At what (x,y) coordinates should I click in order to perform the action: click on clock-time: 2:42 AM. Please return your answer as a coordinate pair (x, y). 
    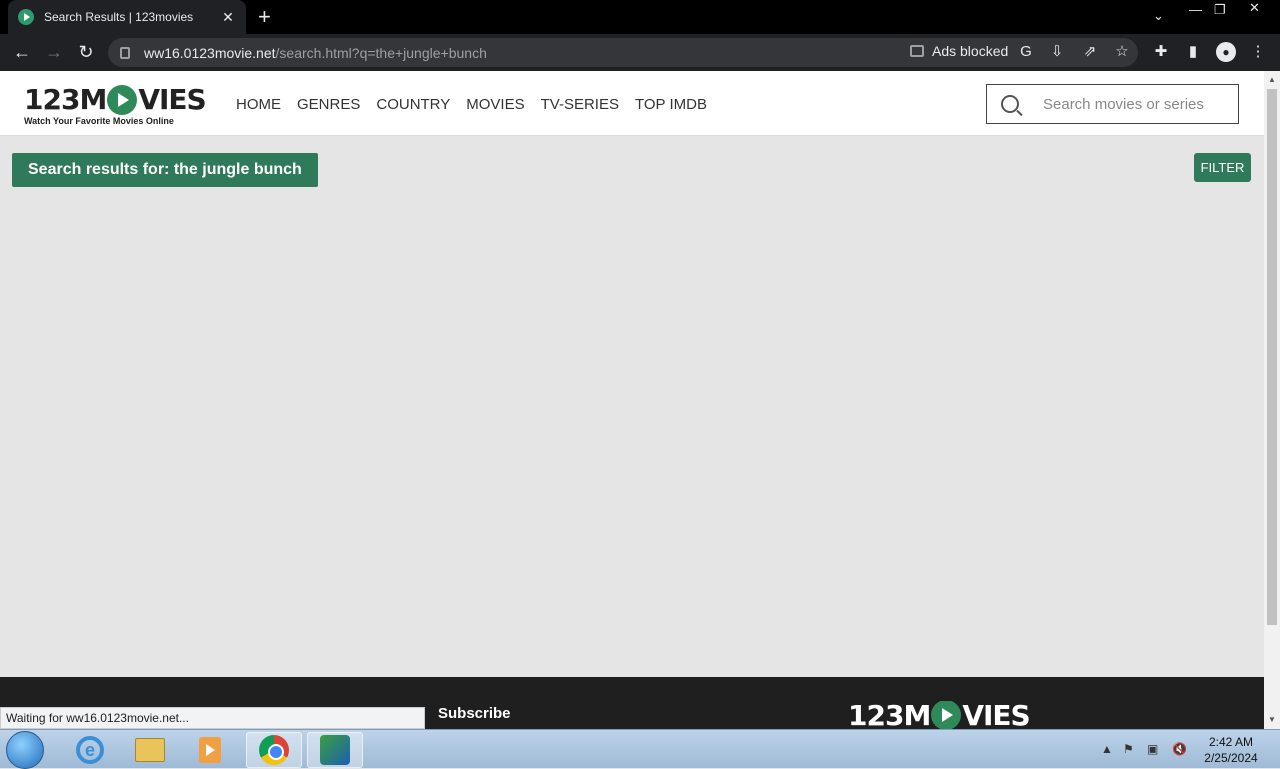
    Looking at the image, I should click on (1231, 742).